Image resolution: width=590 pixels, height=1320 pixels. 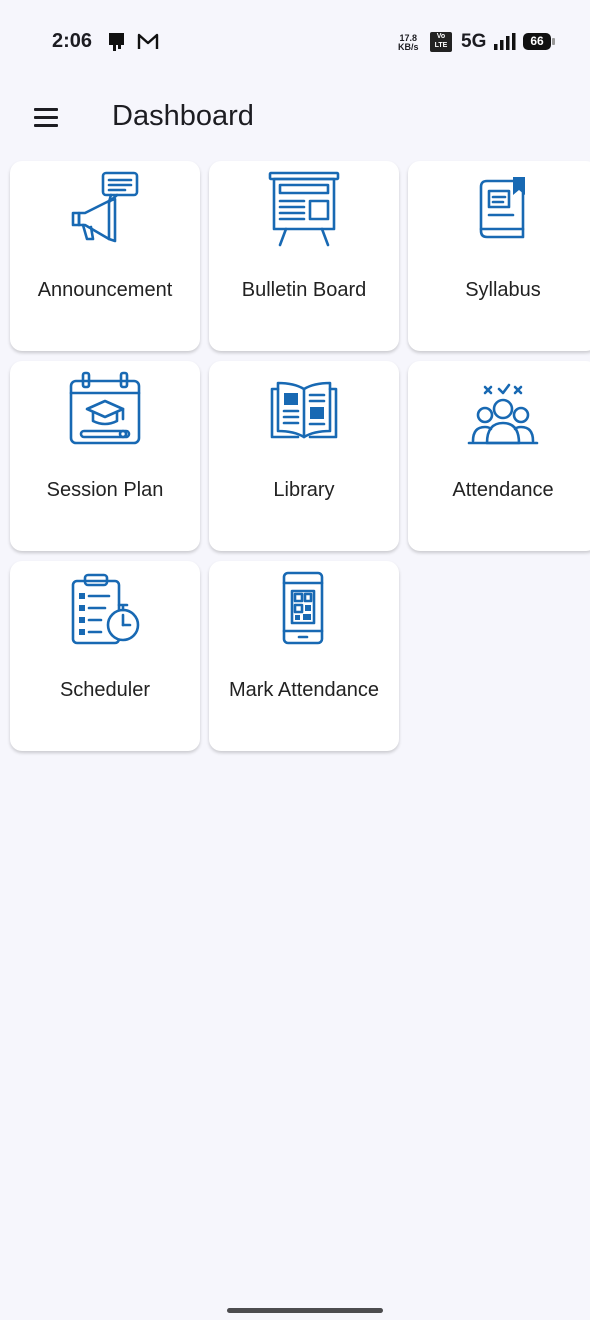 I want to click on battery-icon: 66, so click(x=539, y=41).